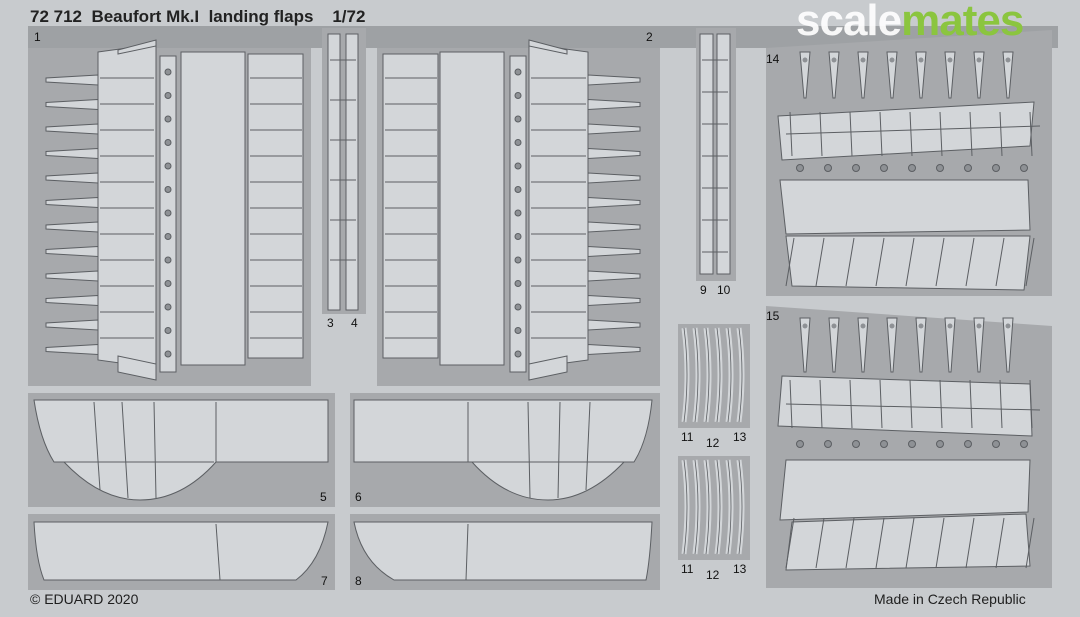  I want to click on part-11-13-lower, so click(714, 508).